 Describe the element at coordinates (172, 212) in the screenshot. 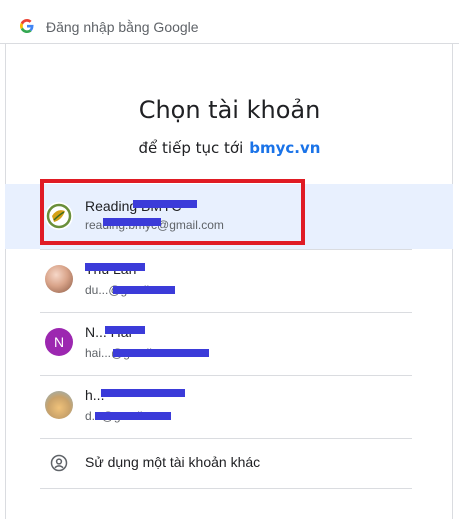

I see `selection-highlight-box` at that location.